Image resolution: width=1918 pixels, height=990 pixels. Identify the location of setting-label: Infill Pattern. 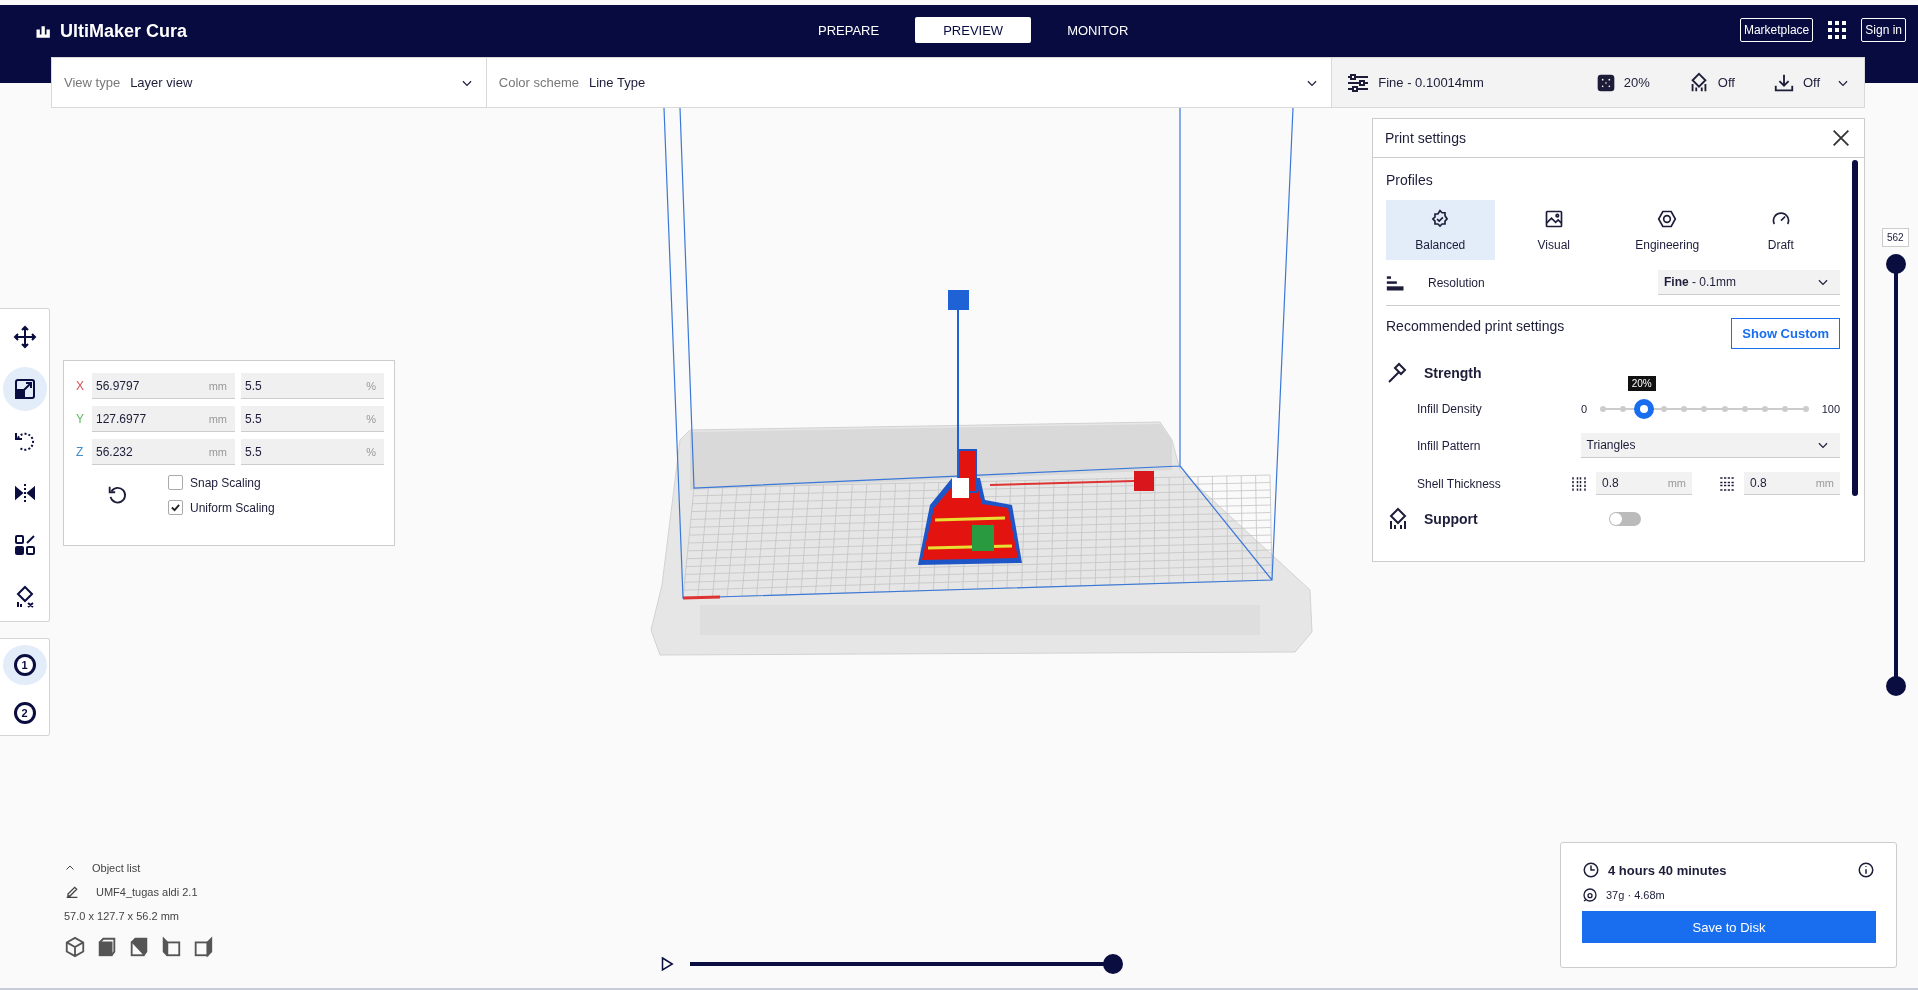
(1449, 445).